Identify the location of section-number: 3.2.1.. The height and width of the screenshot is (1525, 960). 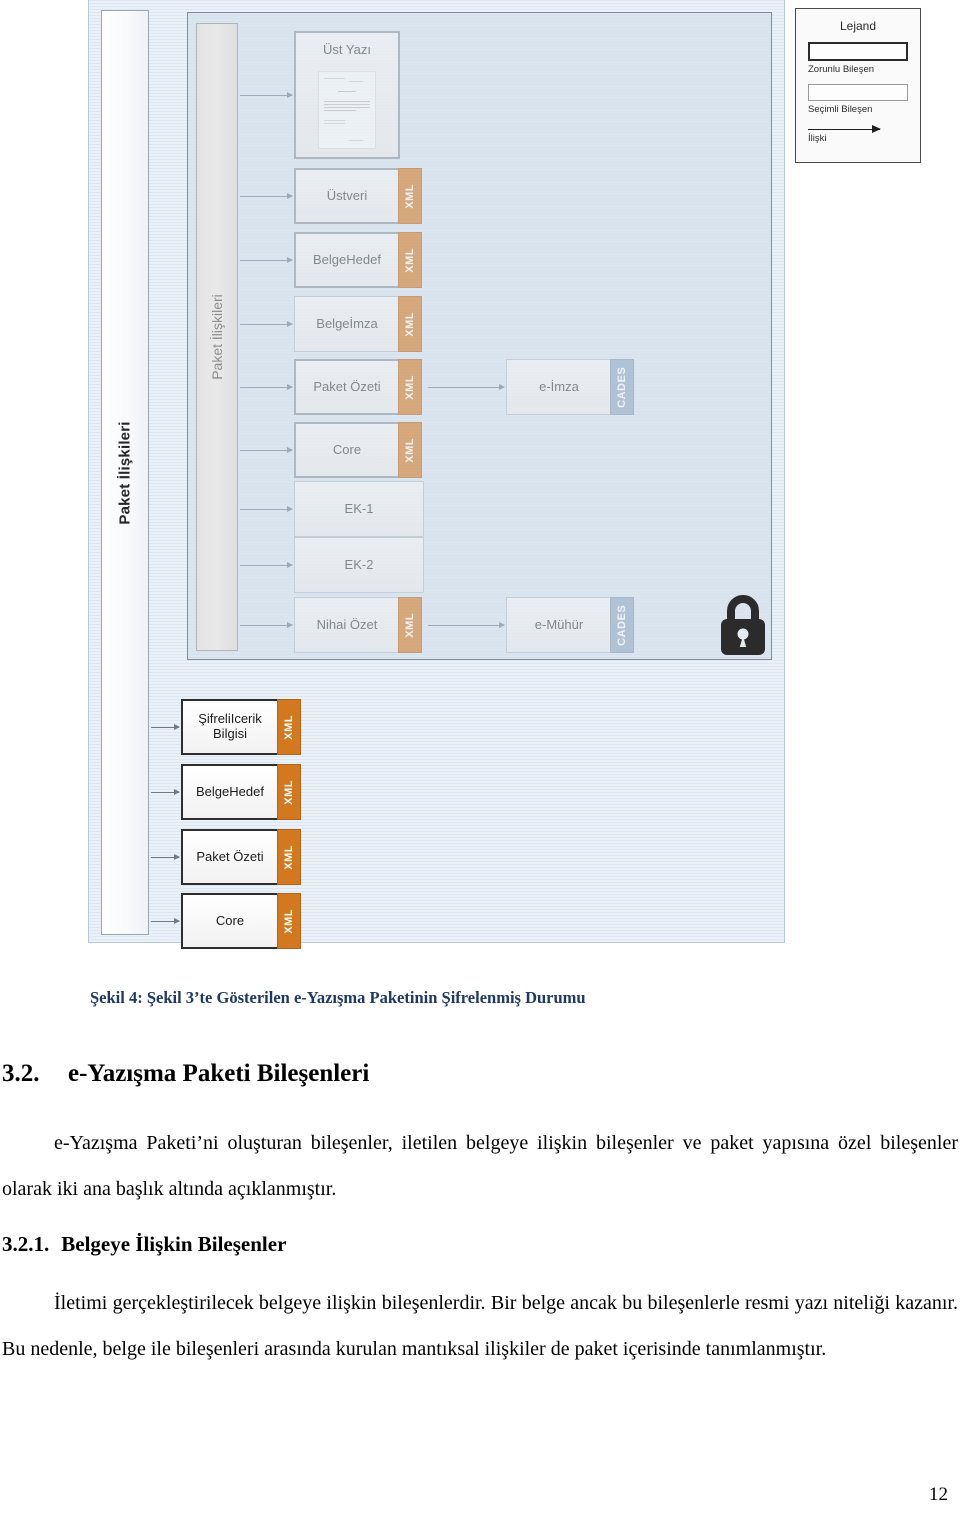
(26, 1244).